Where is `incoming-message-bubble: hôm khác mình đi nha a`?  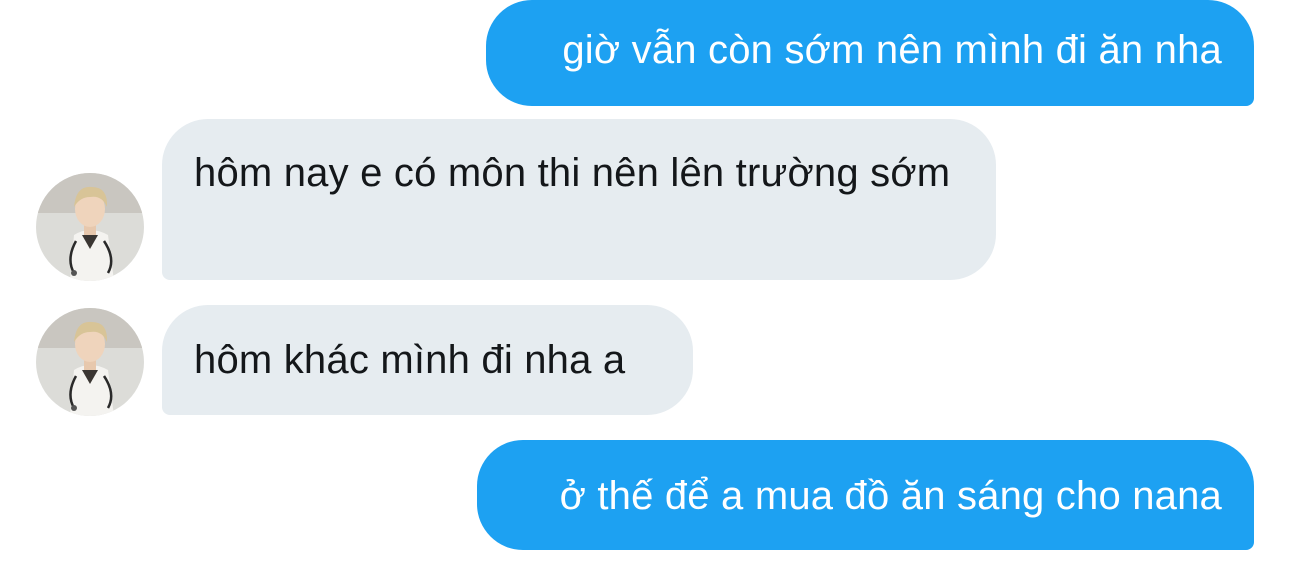
incoming-message-bubble: hôm khác mình đi nha a is located at coordinates (427, 360).